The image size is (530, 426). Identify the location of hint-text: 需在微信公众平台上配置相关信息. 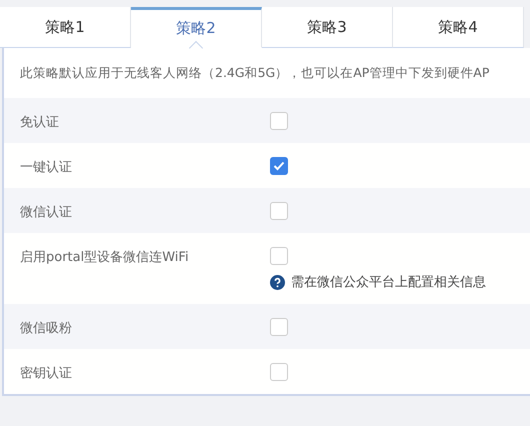
(388, 282).